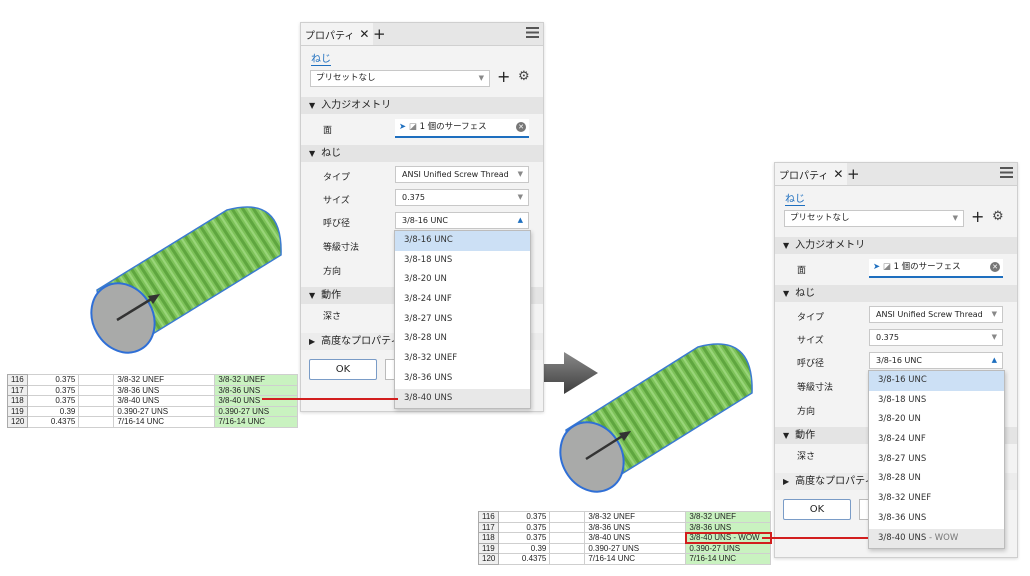  What do you see at coordinates (462, 398) in the screenshot?
I see `dropdown-option: 3/8-40 UNS` at bounding box center [462, 398].